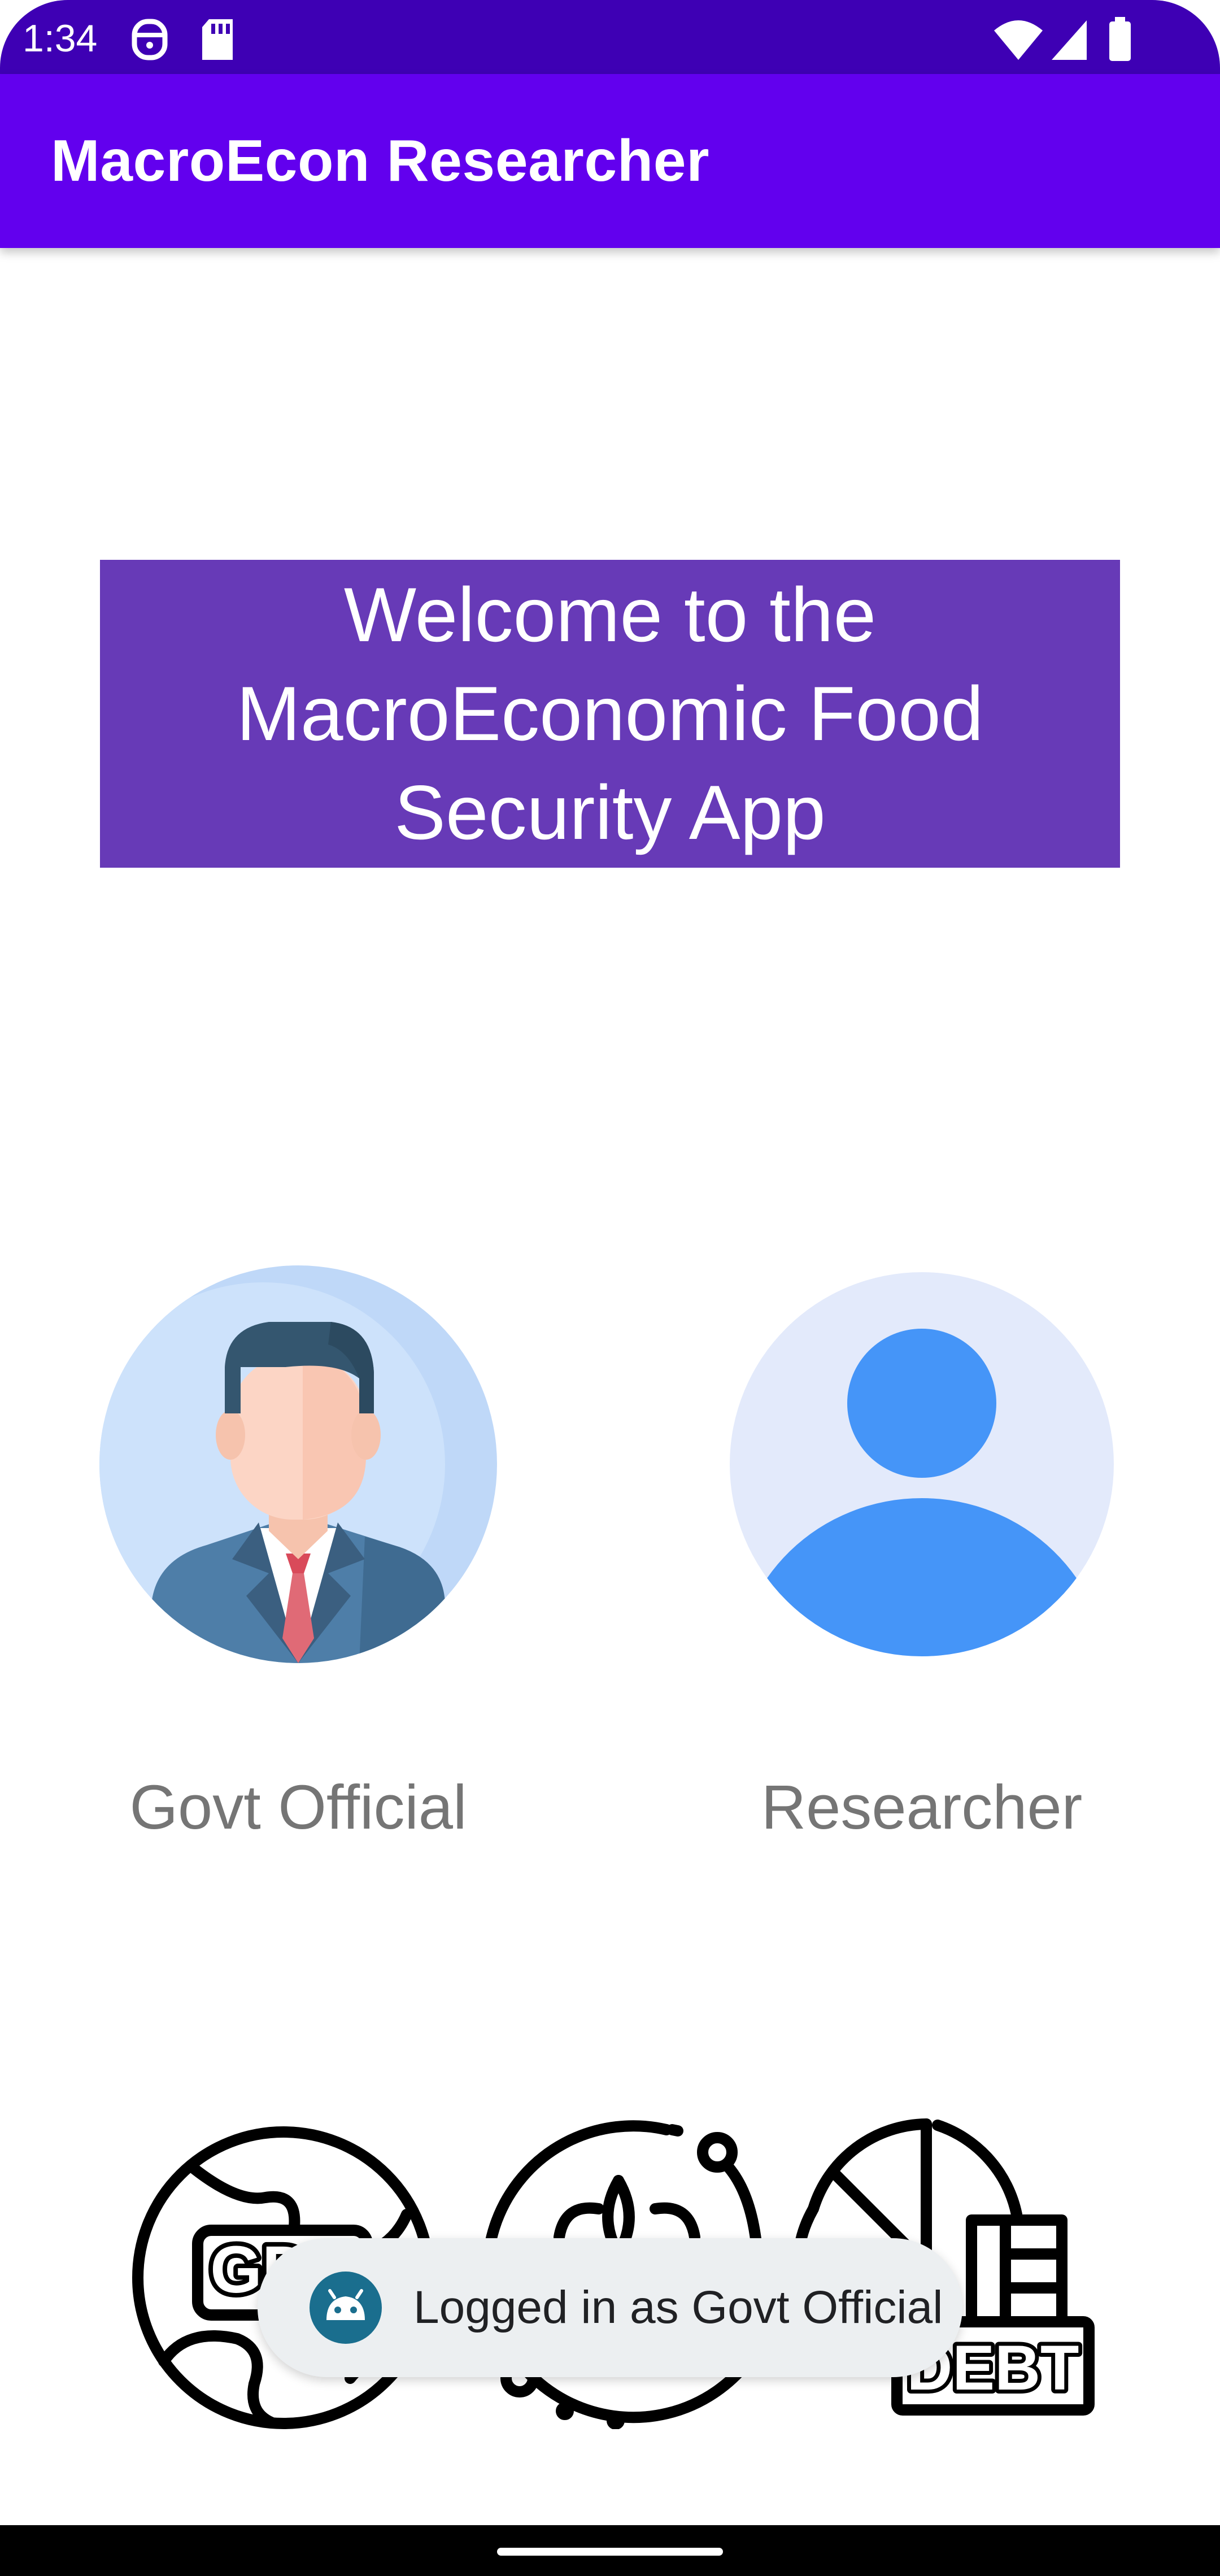  Describe the element at coordinates (1069, 40) in the screenshot. I see `signal-icon` at that location.